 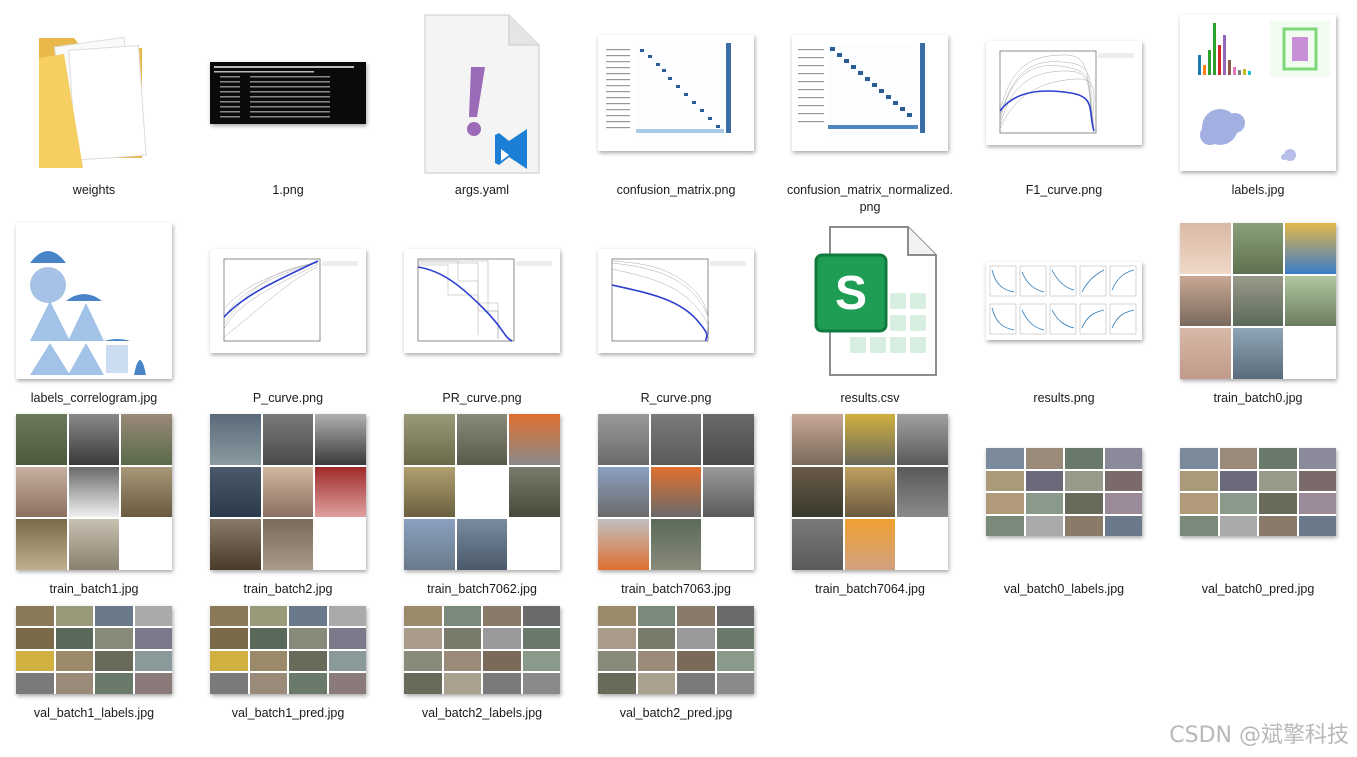 What do you see at coordinates (482, 589) in the screenshot?
I see `file-label: train_batch7062.jpg` at bounding box center [482, 589].